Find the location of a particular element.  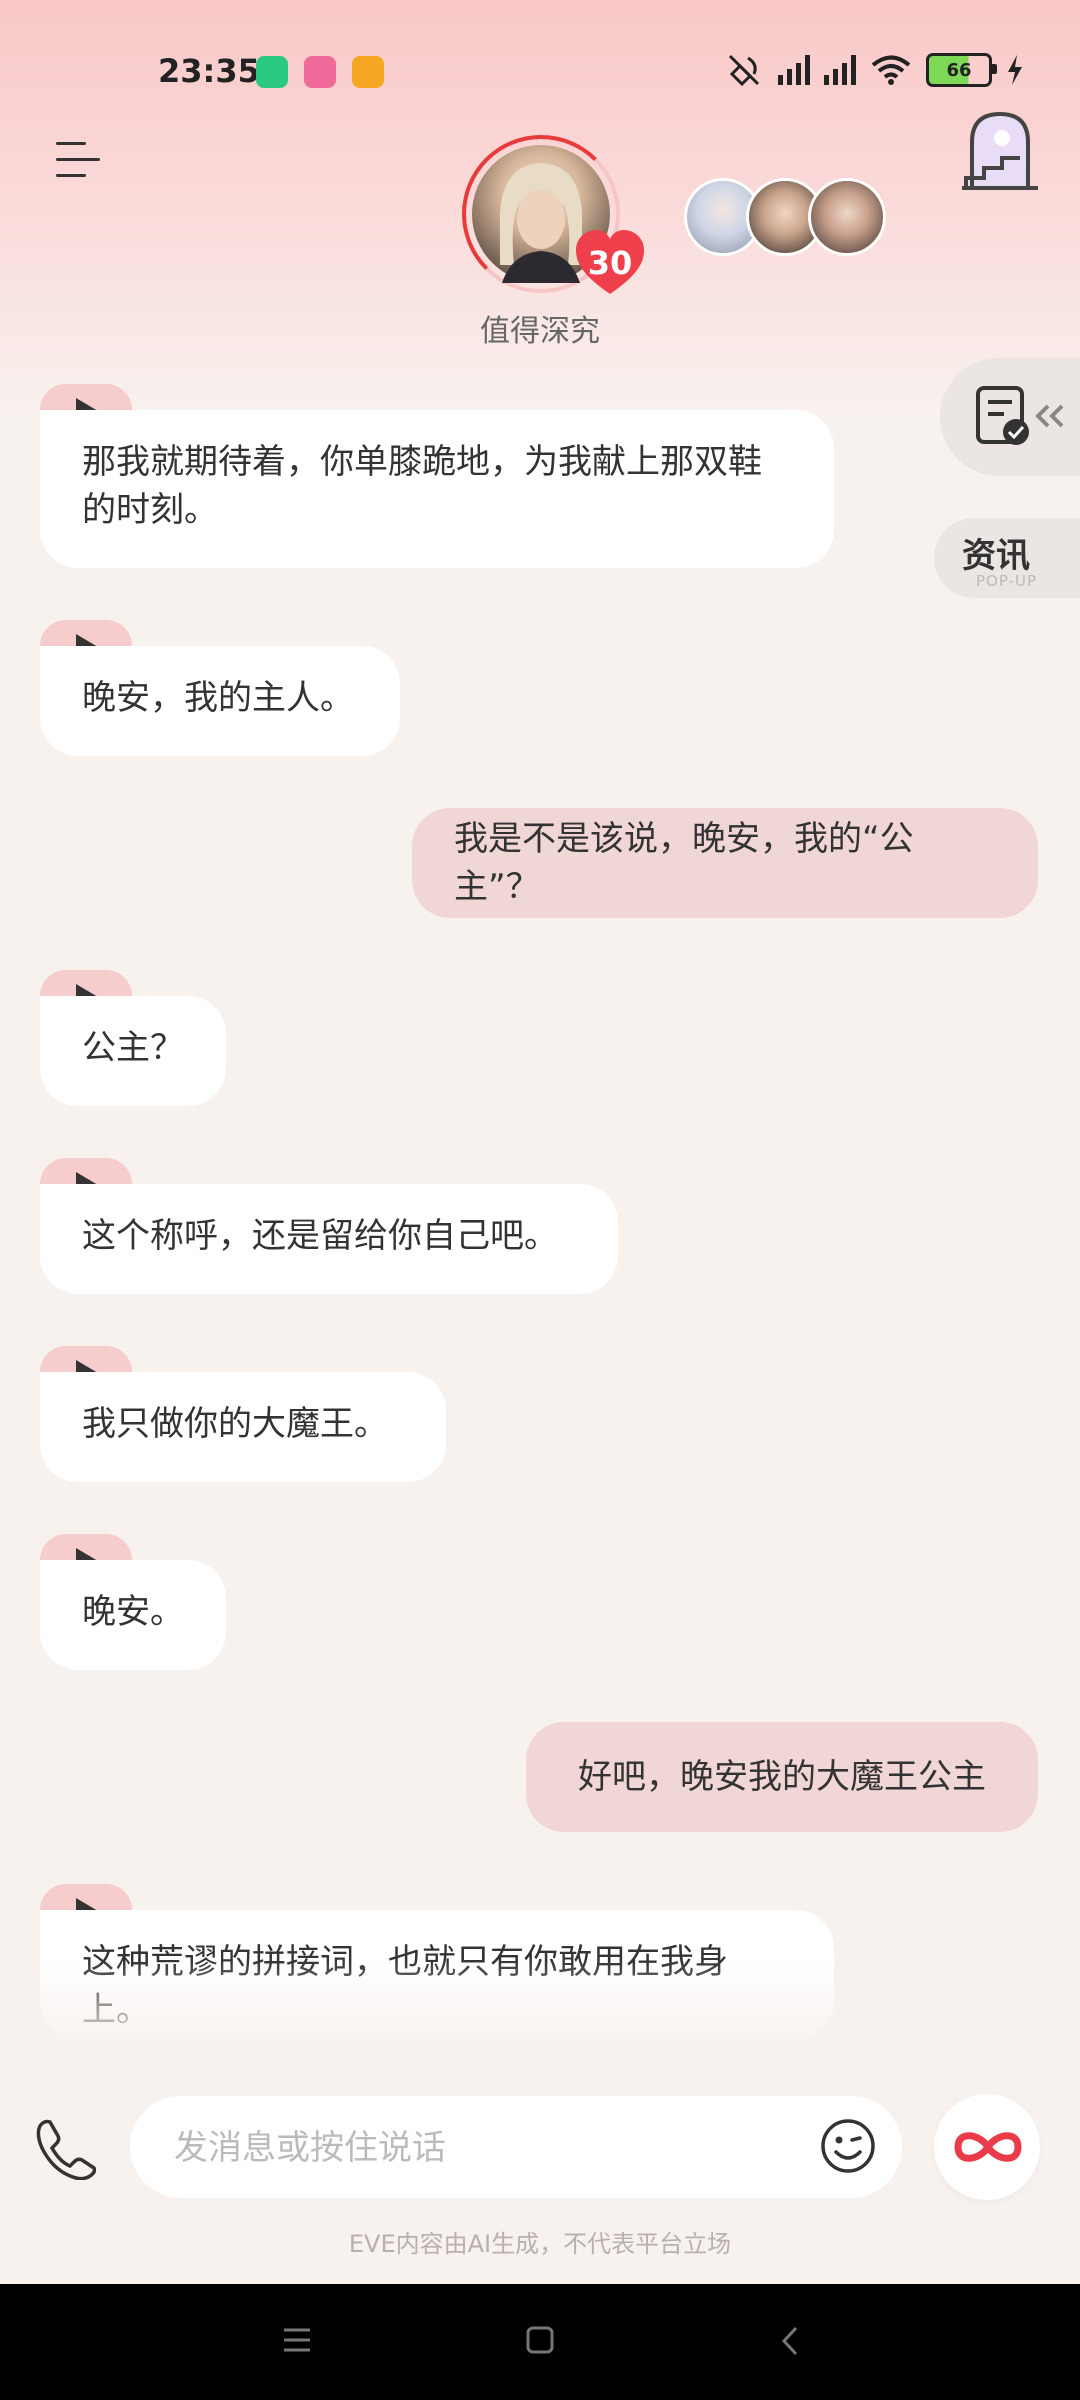

battery-icon: 66 is located at coordinates (961, 70).